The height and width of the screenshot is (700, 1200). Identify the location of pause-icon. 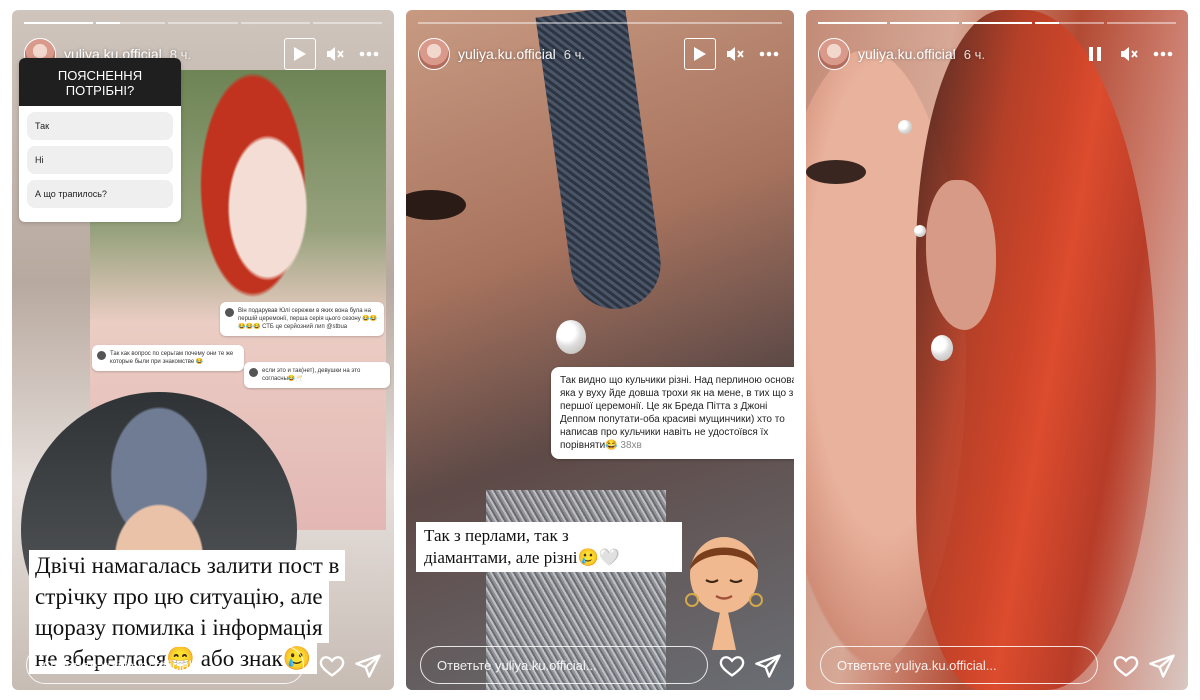
(1095, 54).